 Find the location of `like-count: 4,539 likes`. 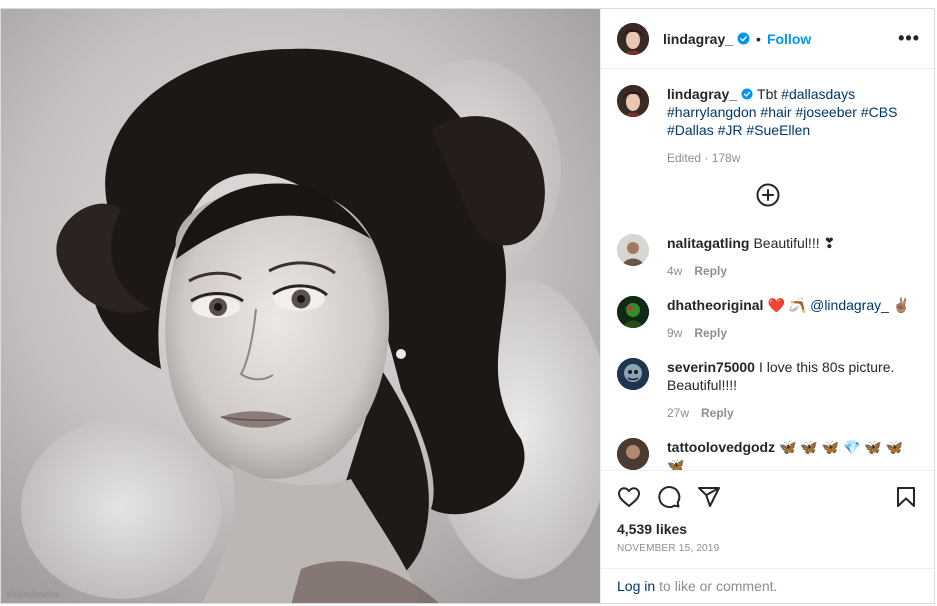

like-count: 4,539 likes is located at coordinates (767, 529).